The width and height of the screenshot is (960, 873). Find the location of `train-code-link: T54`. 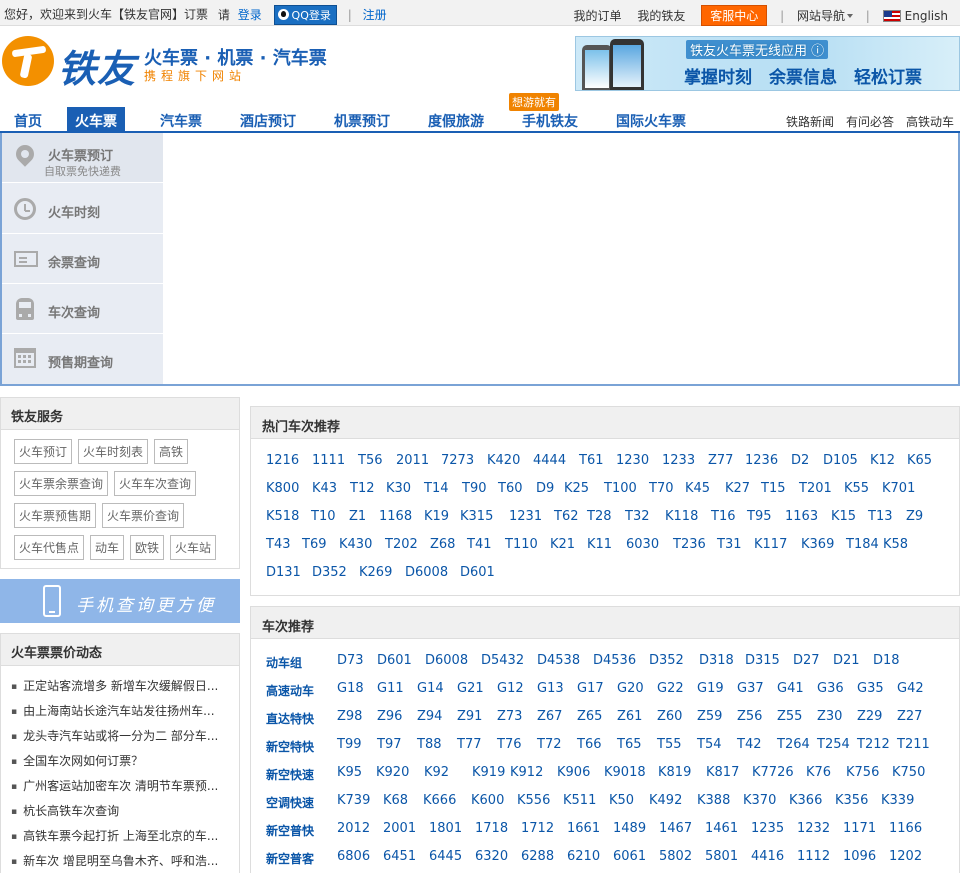

train-code-link: T54 is located at coordinates (709, 744).